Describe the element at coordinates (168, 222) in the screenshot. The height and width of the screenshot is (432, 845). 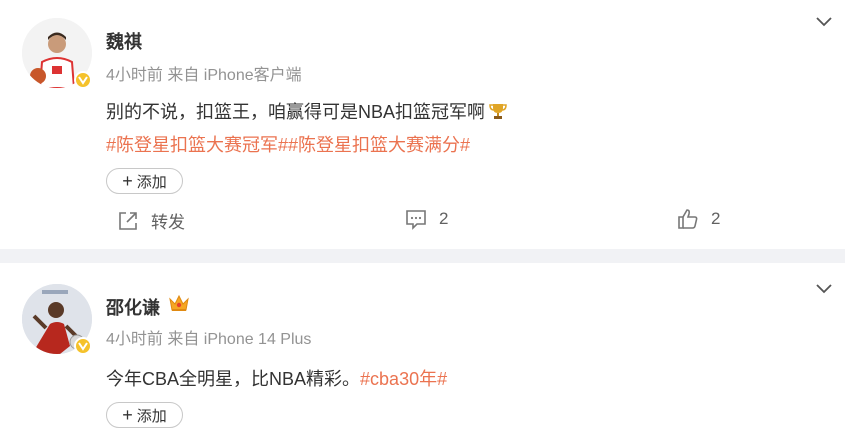
I see `repost-label: 转发` at that location.